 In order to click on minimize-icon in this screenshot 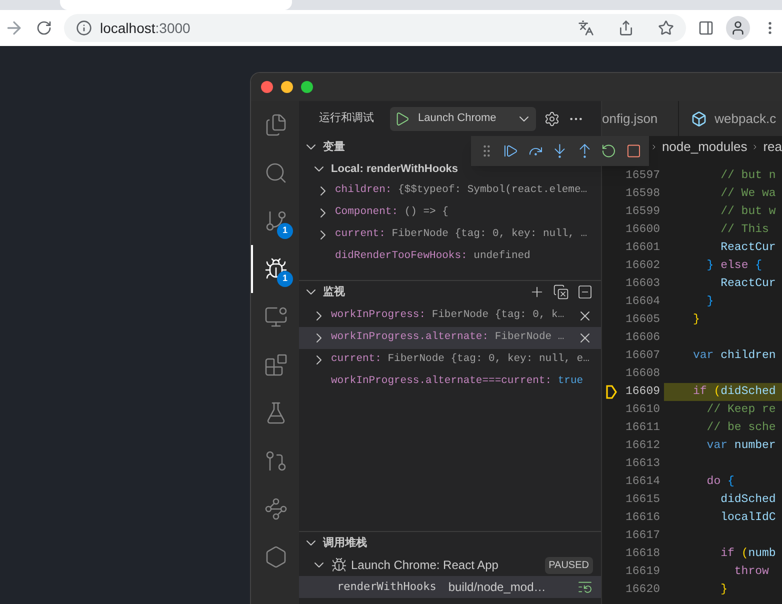, I will do `click(287, 87)`.